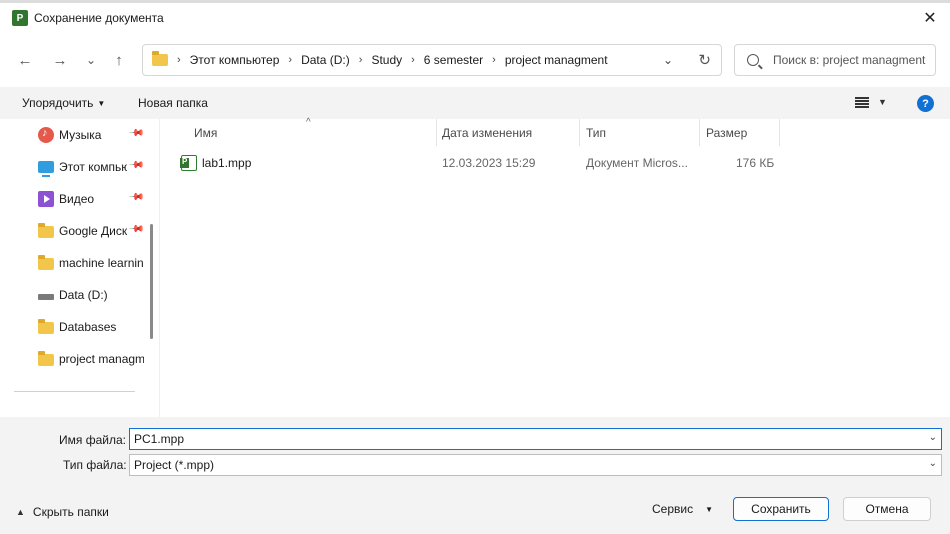 This screenshot has height=534, width=950. I want to click on file-name: lab1.mpp, so click(227, 163).